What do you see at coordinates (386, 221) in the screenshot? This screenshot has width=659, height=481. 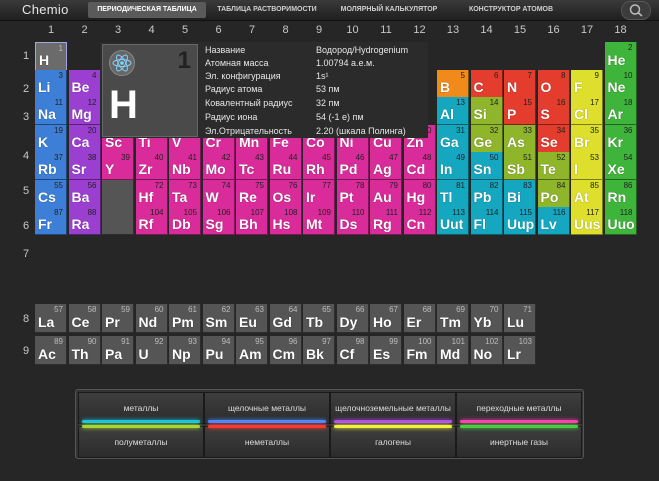 I see `element-rg: 111 Rg` at bounding box center [386, 221].